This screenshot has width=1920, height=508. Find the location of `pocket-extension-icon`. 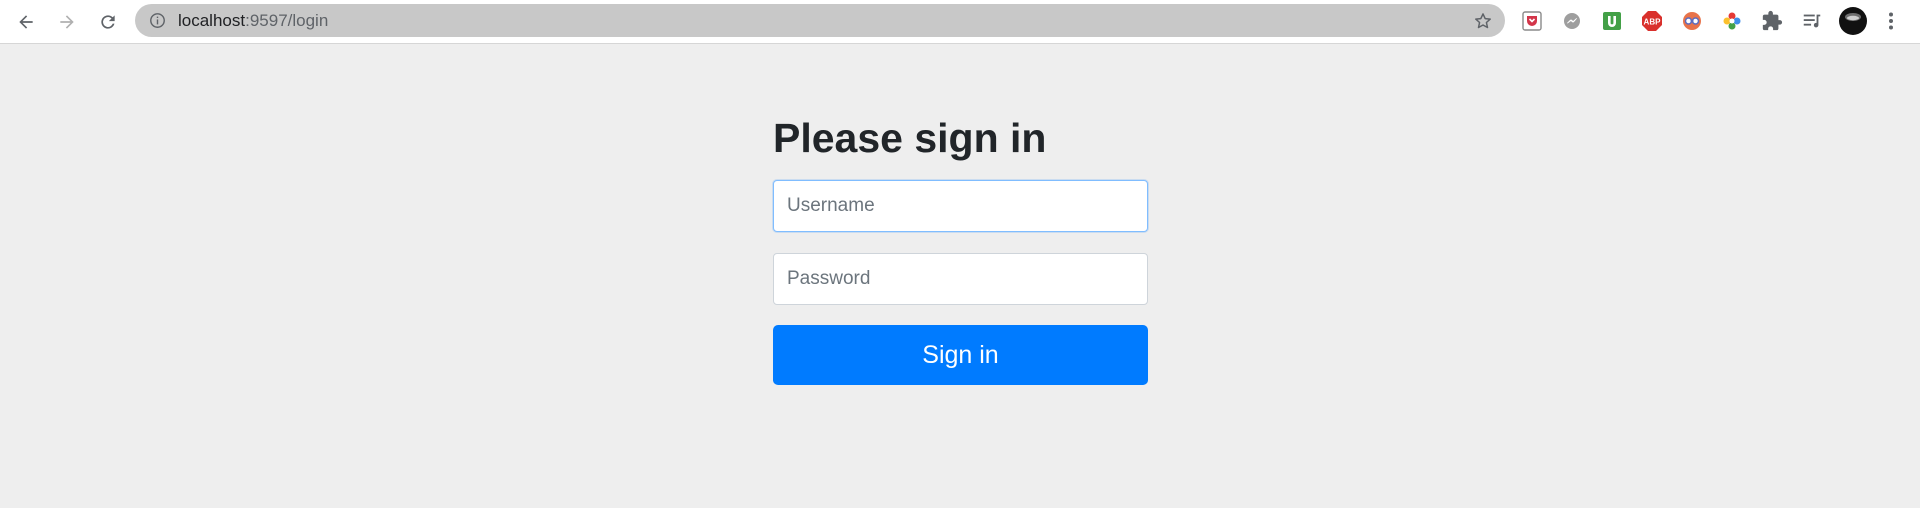

pocket-extension-icon is located at coordinates (1532, 21).